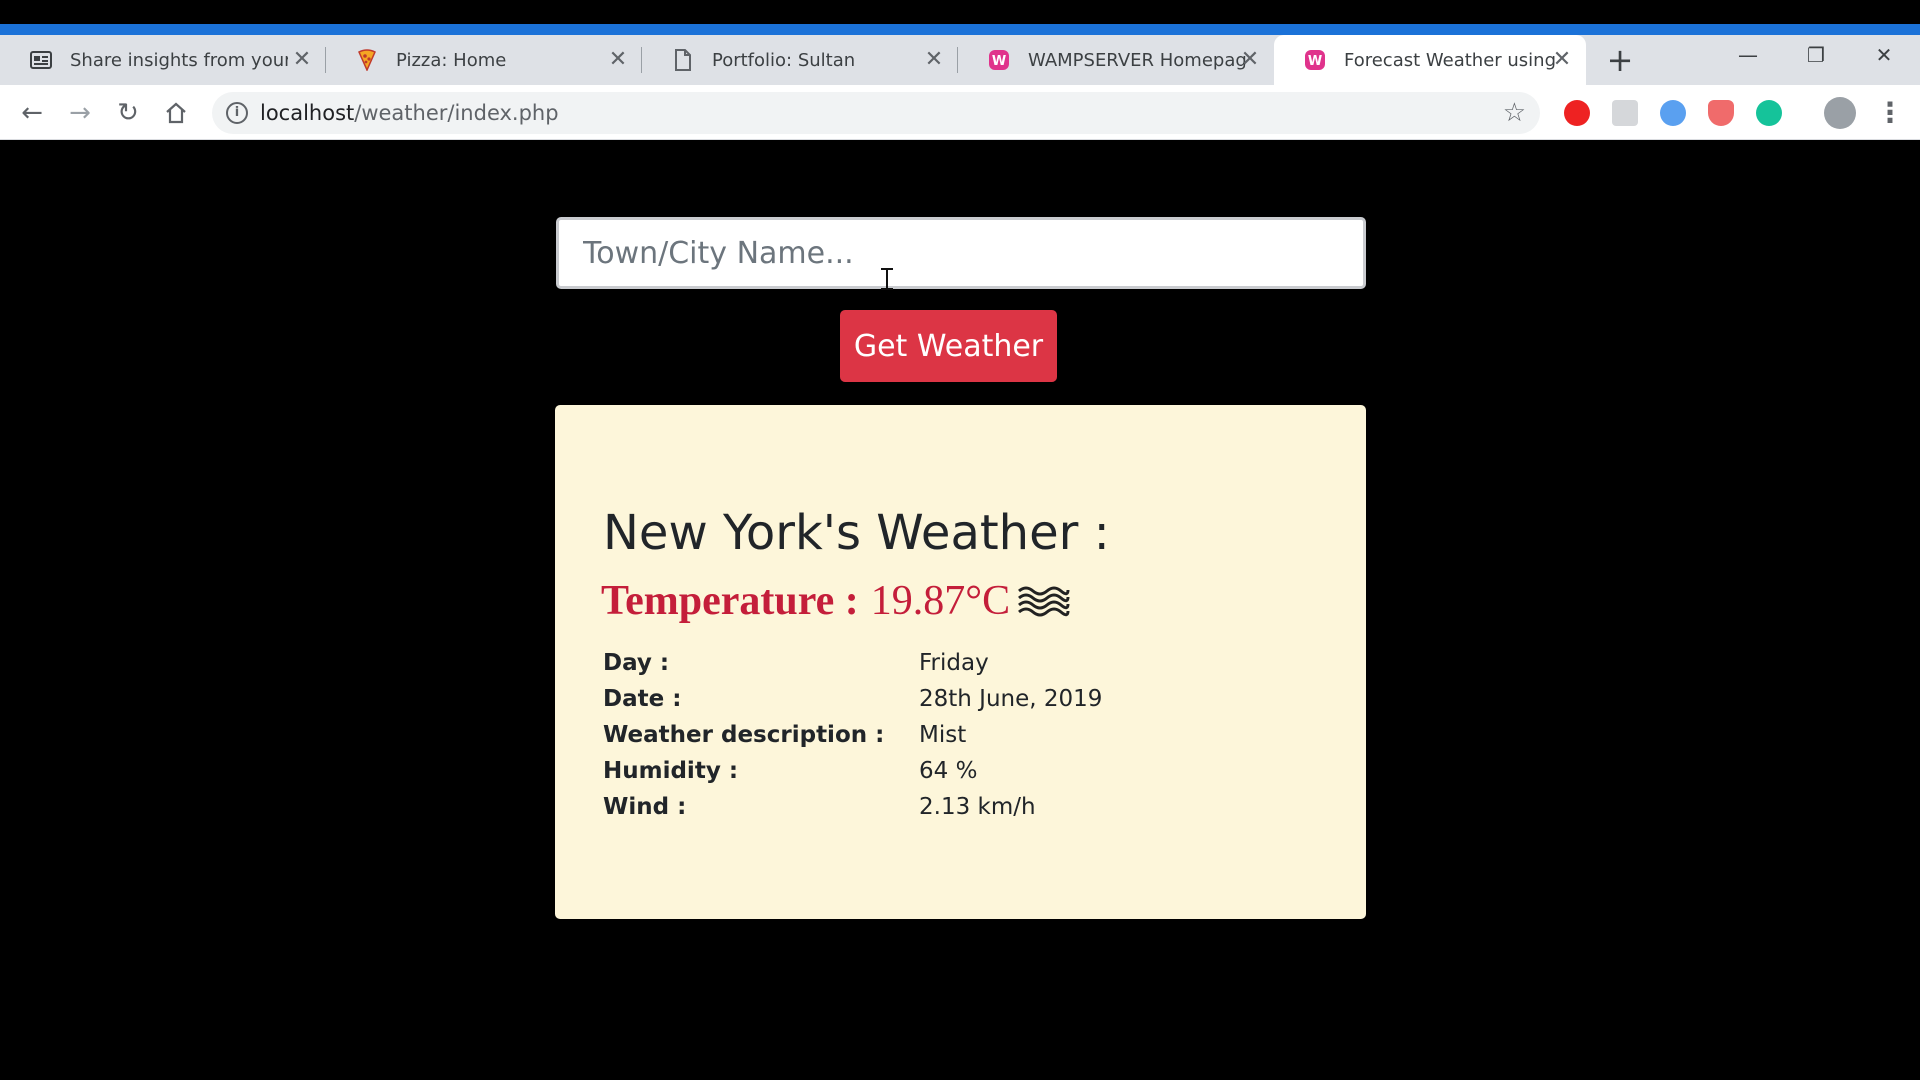 The height and width of the screenshot is (1080, 1920). Describe the element at coordinates (41, 60) in the screenshot. I see `news-icon` at that location.